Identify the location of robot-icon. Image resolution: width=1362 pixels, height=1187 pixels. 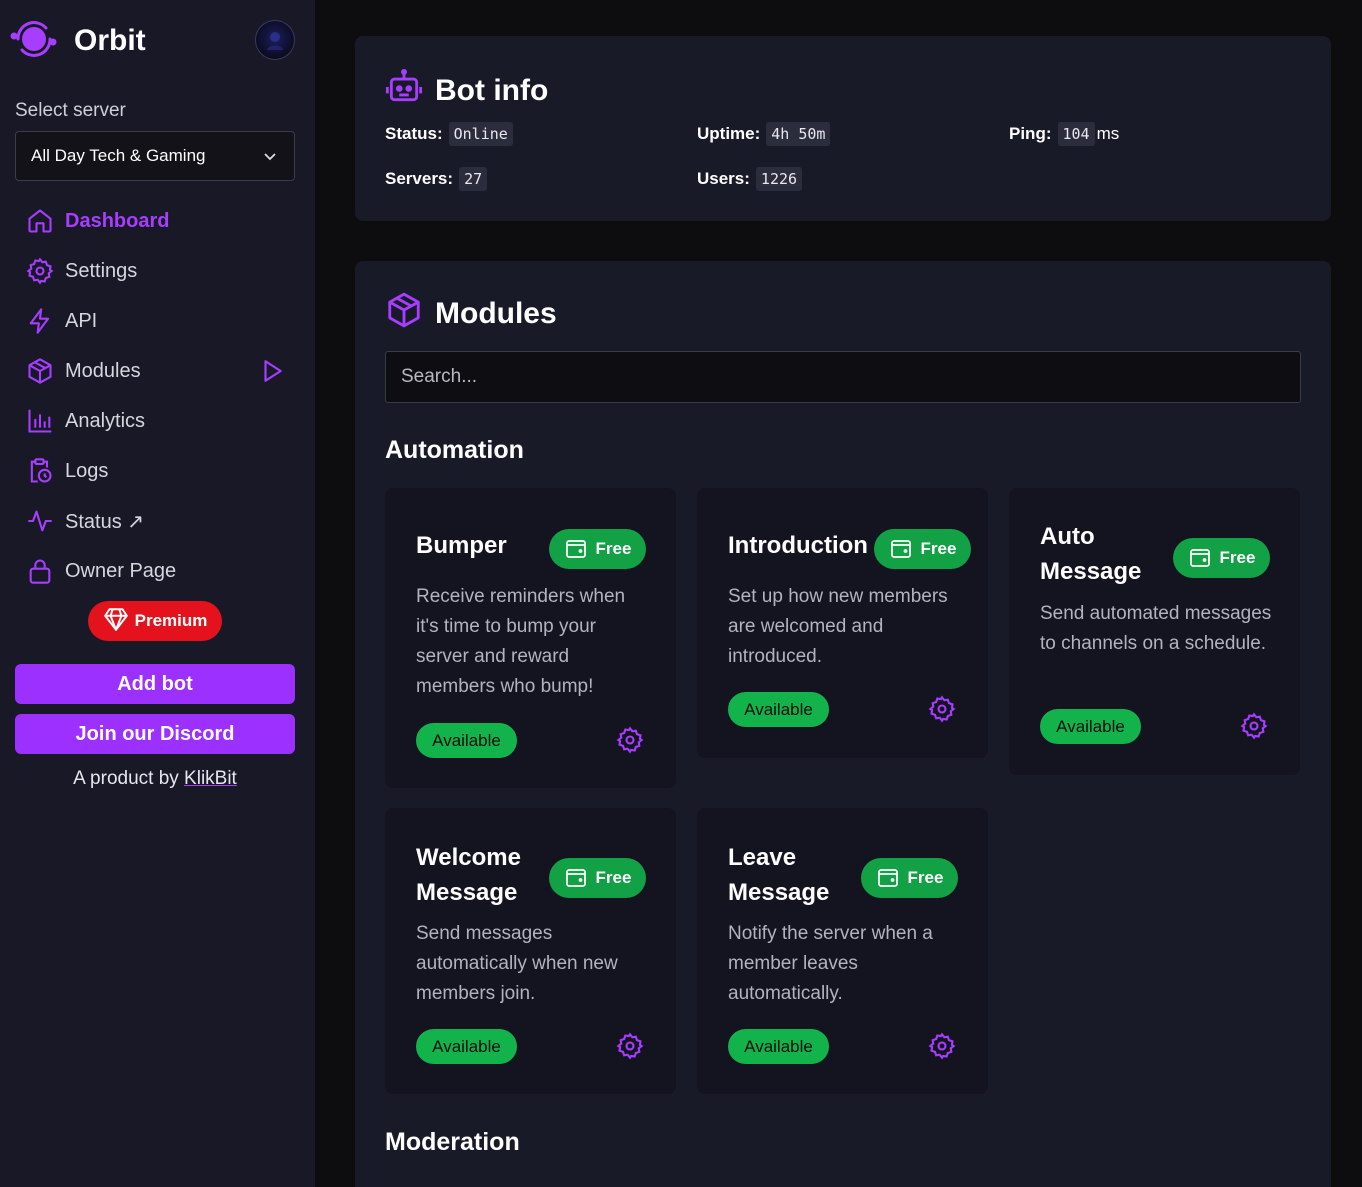
(410, 91).